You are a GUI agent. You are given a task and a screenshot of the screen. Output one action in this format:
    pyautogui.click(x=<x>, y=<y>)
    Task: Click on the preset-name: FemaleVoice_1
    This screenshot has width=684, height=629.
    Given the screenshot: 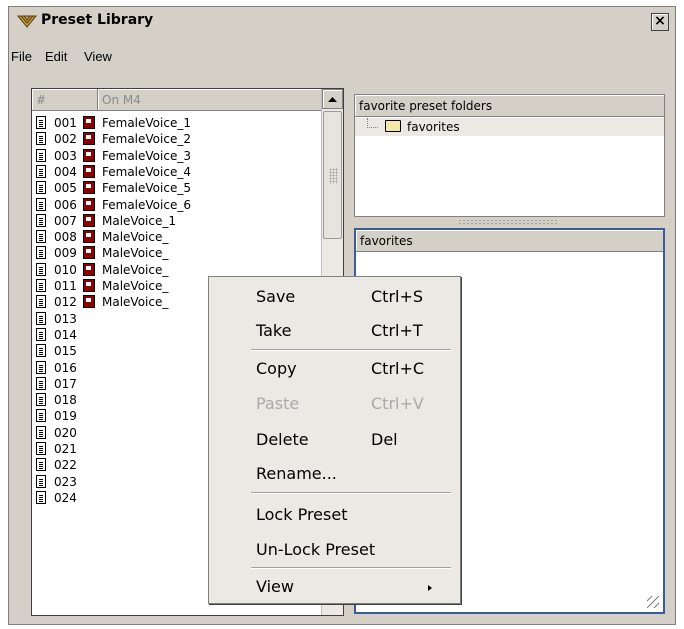 What is the action you would take?
    pyautogui.click(x=146, y=123)
    